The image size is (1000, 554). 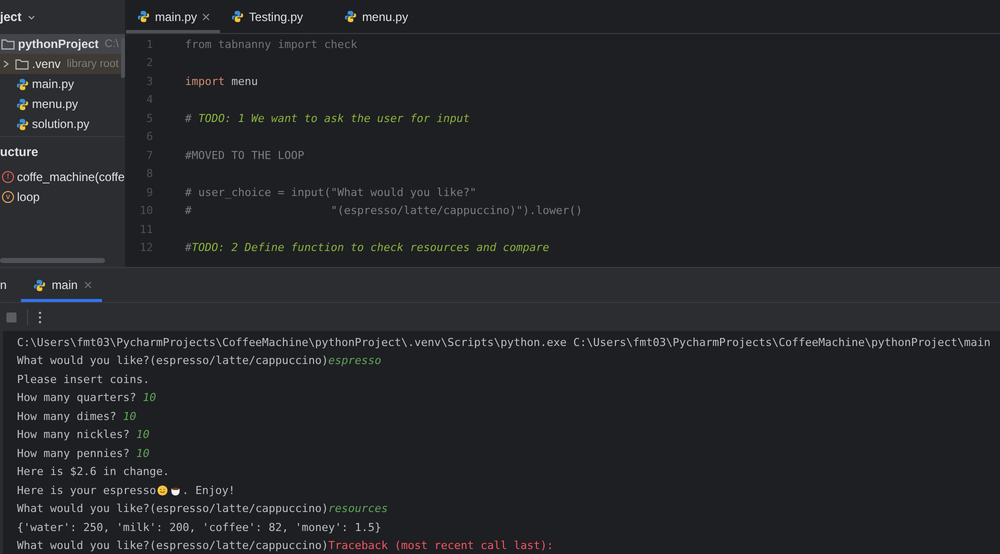 I want to click on tree-item: menu.py, so click(x=62, y=104).